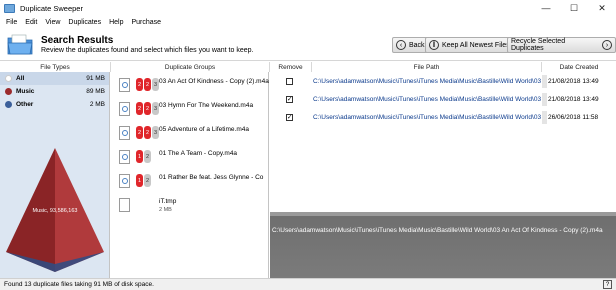 The width and height of the screenshot is (616, 290). Describe the element at coordinates (55, 67) in the screenshot. I see `file-types-header: File Types` at that location.